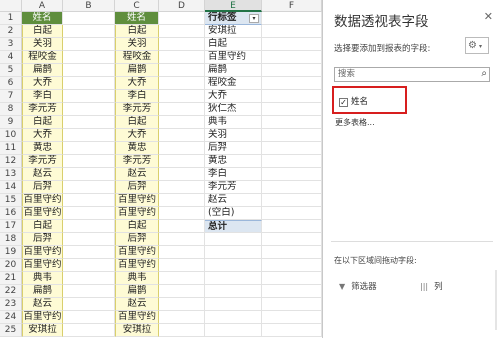 This screenshot has width=499, height=338. Describe the element at coordinates (292, 317) in the screenshot. I see `cell-f24` at that location.